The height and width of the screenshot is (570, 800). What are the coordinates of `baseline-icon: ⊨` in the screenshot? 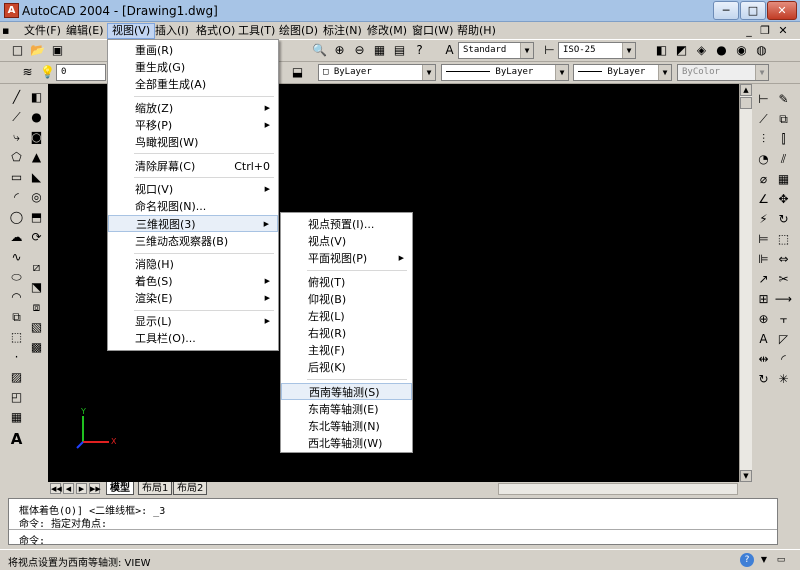 It's located at (763, 239).